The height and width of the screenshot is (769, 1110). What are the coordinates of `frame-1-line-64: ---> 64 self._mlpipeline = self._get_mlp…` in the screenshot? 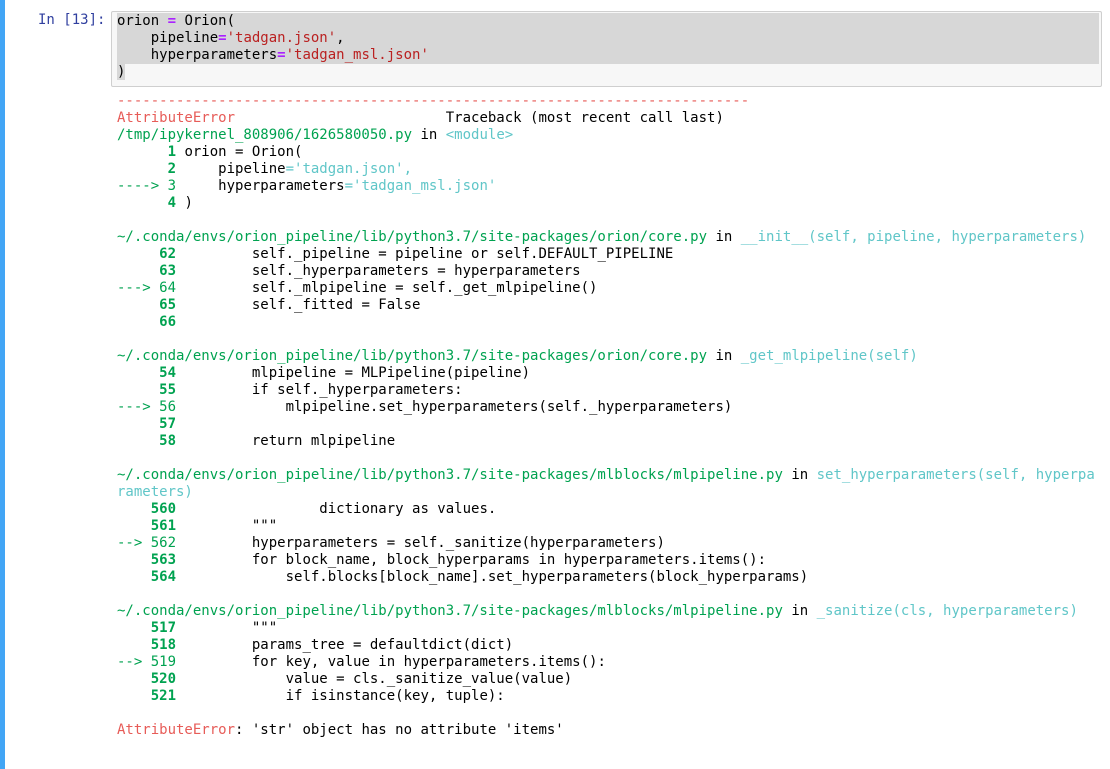 It's located at (357, 288).